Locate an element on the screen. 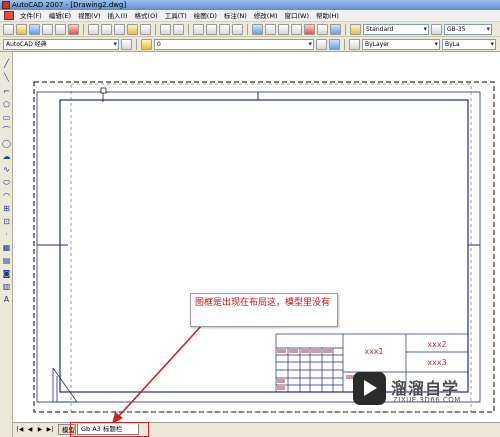  new-icon is located at coordinates (8, 29).